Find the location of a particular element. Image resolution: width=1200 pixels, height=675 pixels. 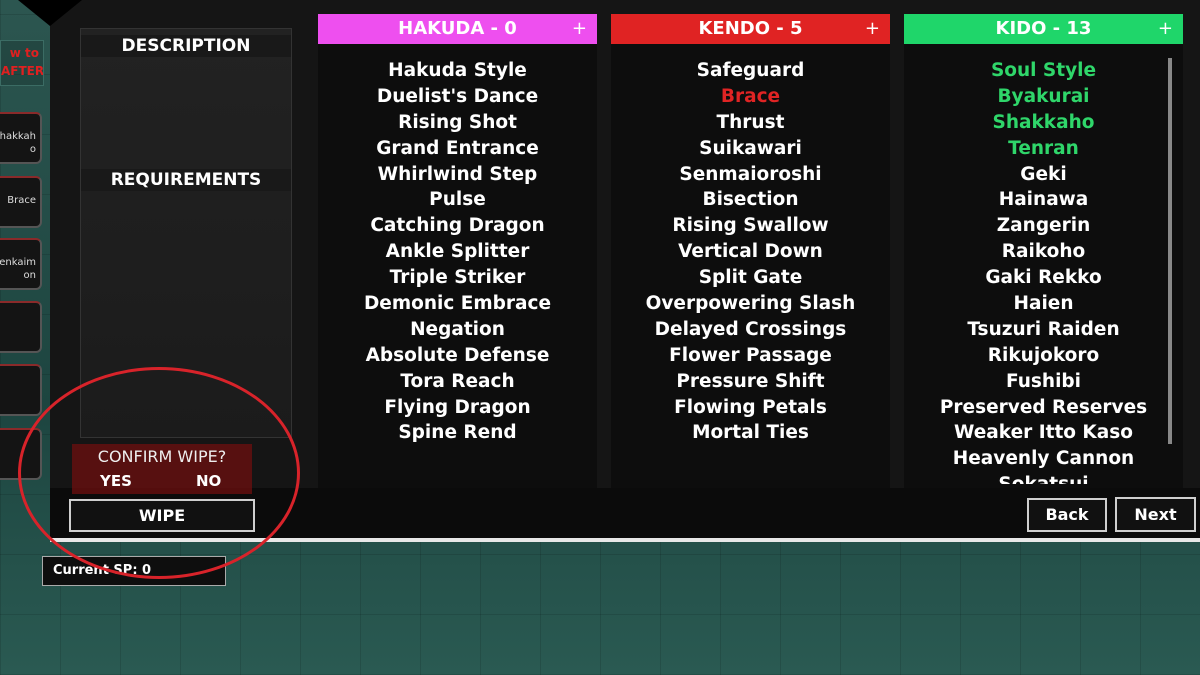

skill-item: Sokatsui is located at coordinates (1043, 478).